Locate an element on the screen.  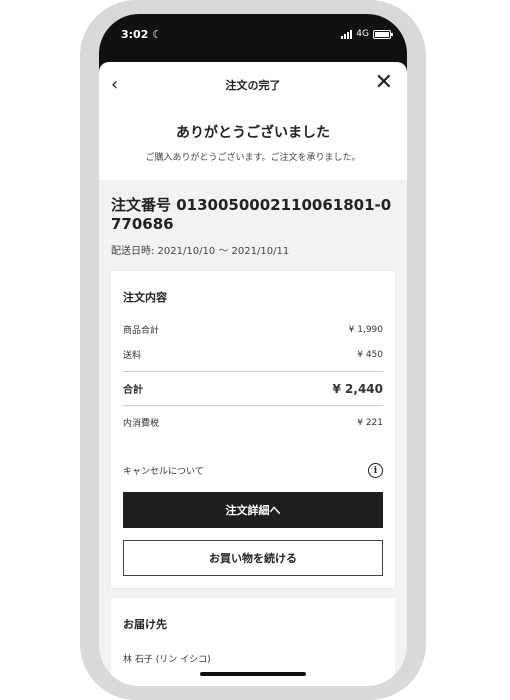
nav-header: ‹ 注文の完了 ✕ is located at coordinates (253, 85).